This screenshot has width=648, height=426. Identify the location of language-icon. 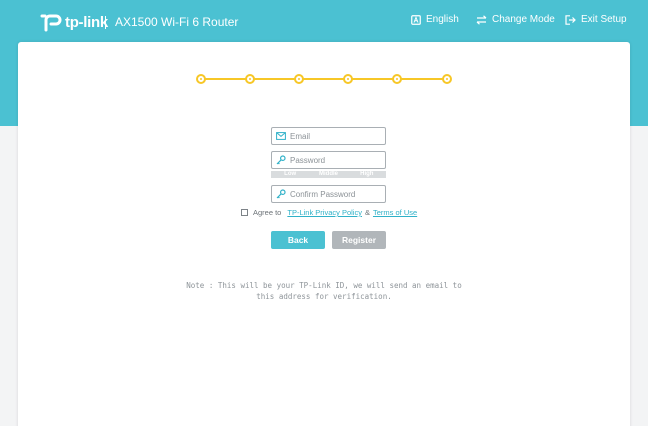
(416, 19).